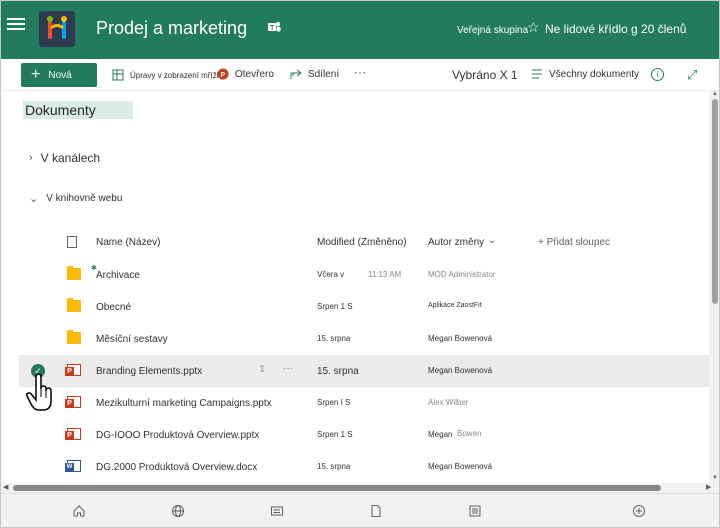  What do you see at coordinates (184, 403) in the screenshot?
I see `file-name: Mezikulturní marketing Campaigns.pptx` at bounding box center [184, 403].